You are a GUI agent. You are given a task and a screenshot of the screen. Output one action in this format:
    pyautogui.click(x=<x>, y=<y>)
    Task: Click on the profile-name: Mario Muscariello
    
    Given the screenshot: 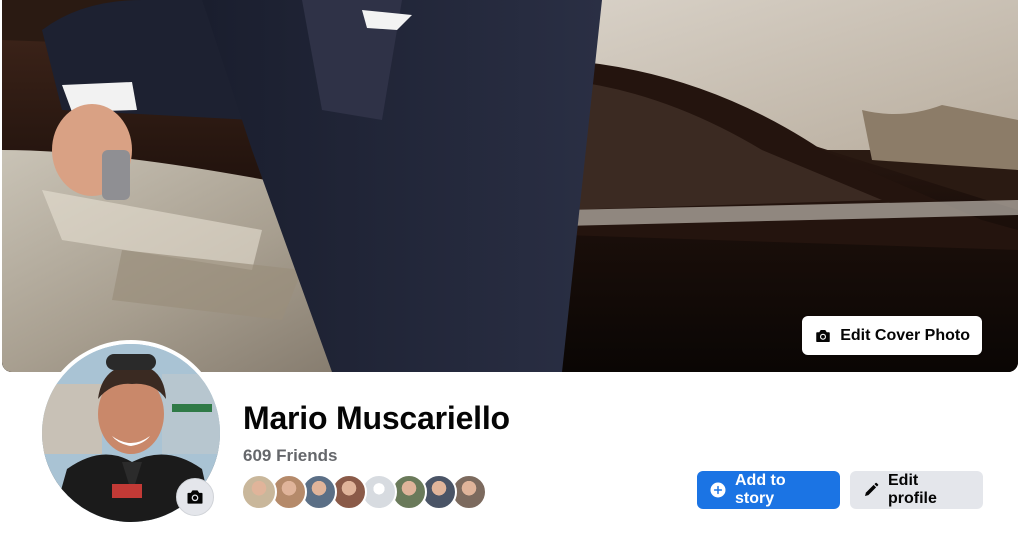 What is the action you would take?
    pyautogui.click(x=376, y=418)
    